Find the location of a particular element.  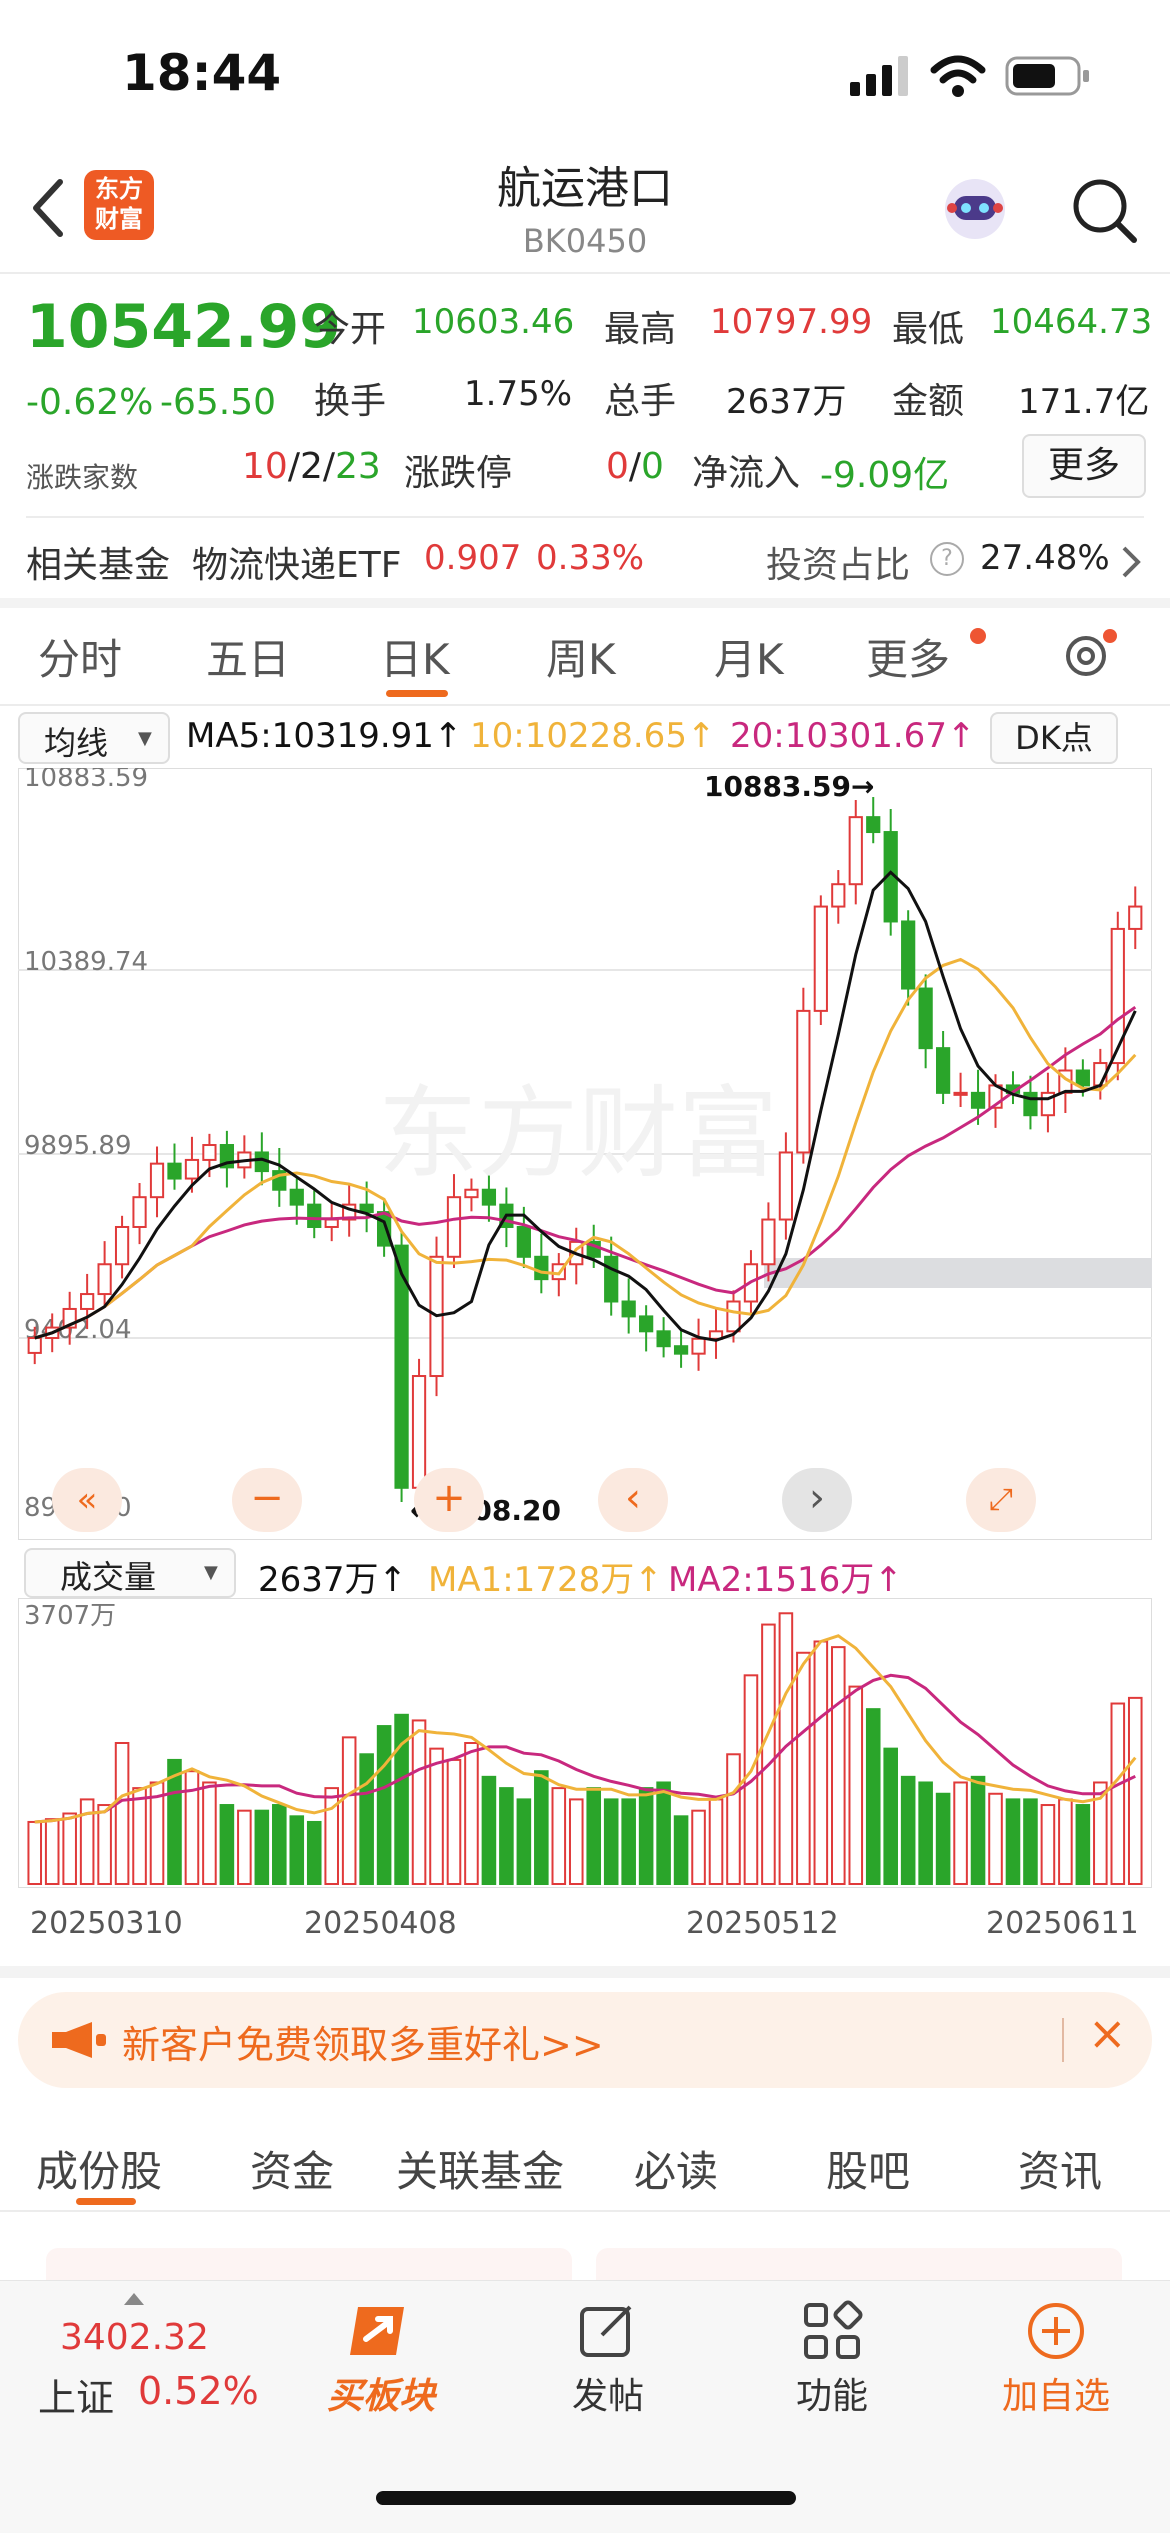

settings-gear-icon is located at coordinates (1090, 656).